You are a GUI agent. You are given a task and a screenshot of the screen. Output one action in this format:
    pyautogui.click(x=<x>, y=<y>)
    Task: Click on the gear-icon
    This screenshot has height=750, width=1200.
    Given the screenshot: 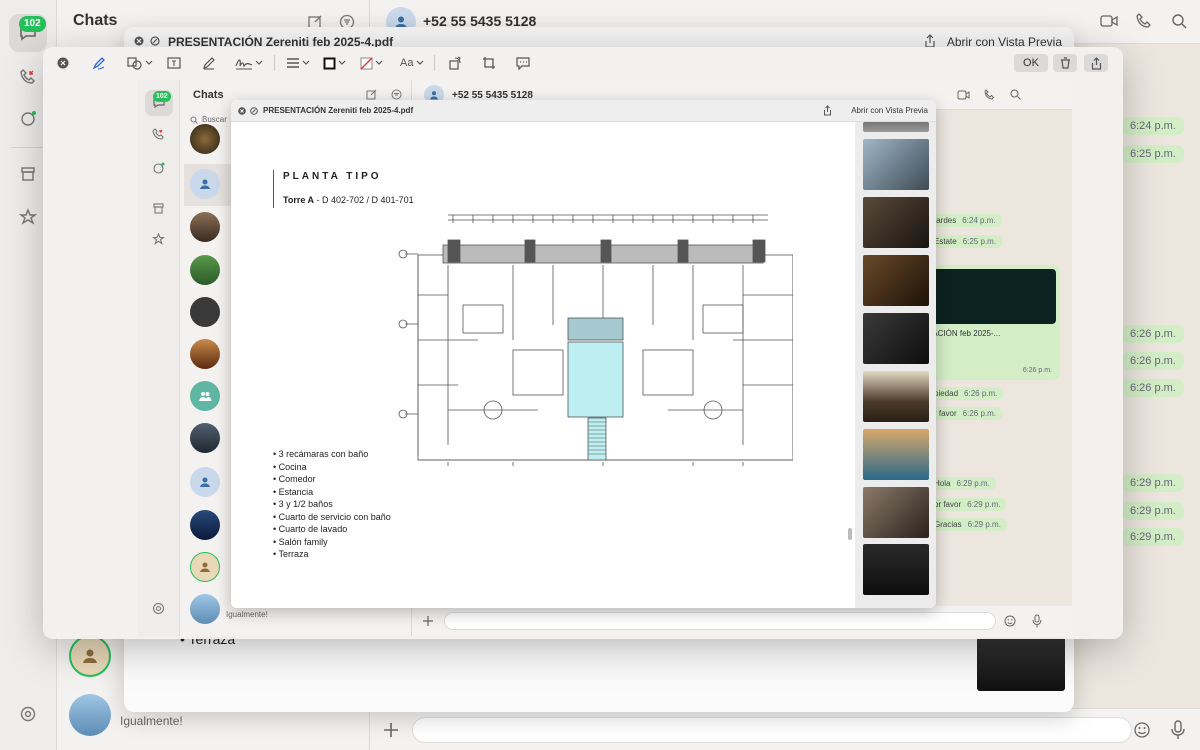 What is the action you would take?
    pyautogui.click(x=158, y=608)
    